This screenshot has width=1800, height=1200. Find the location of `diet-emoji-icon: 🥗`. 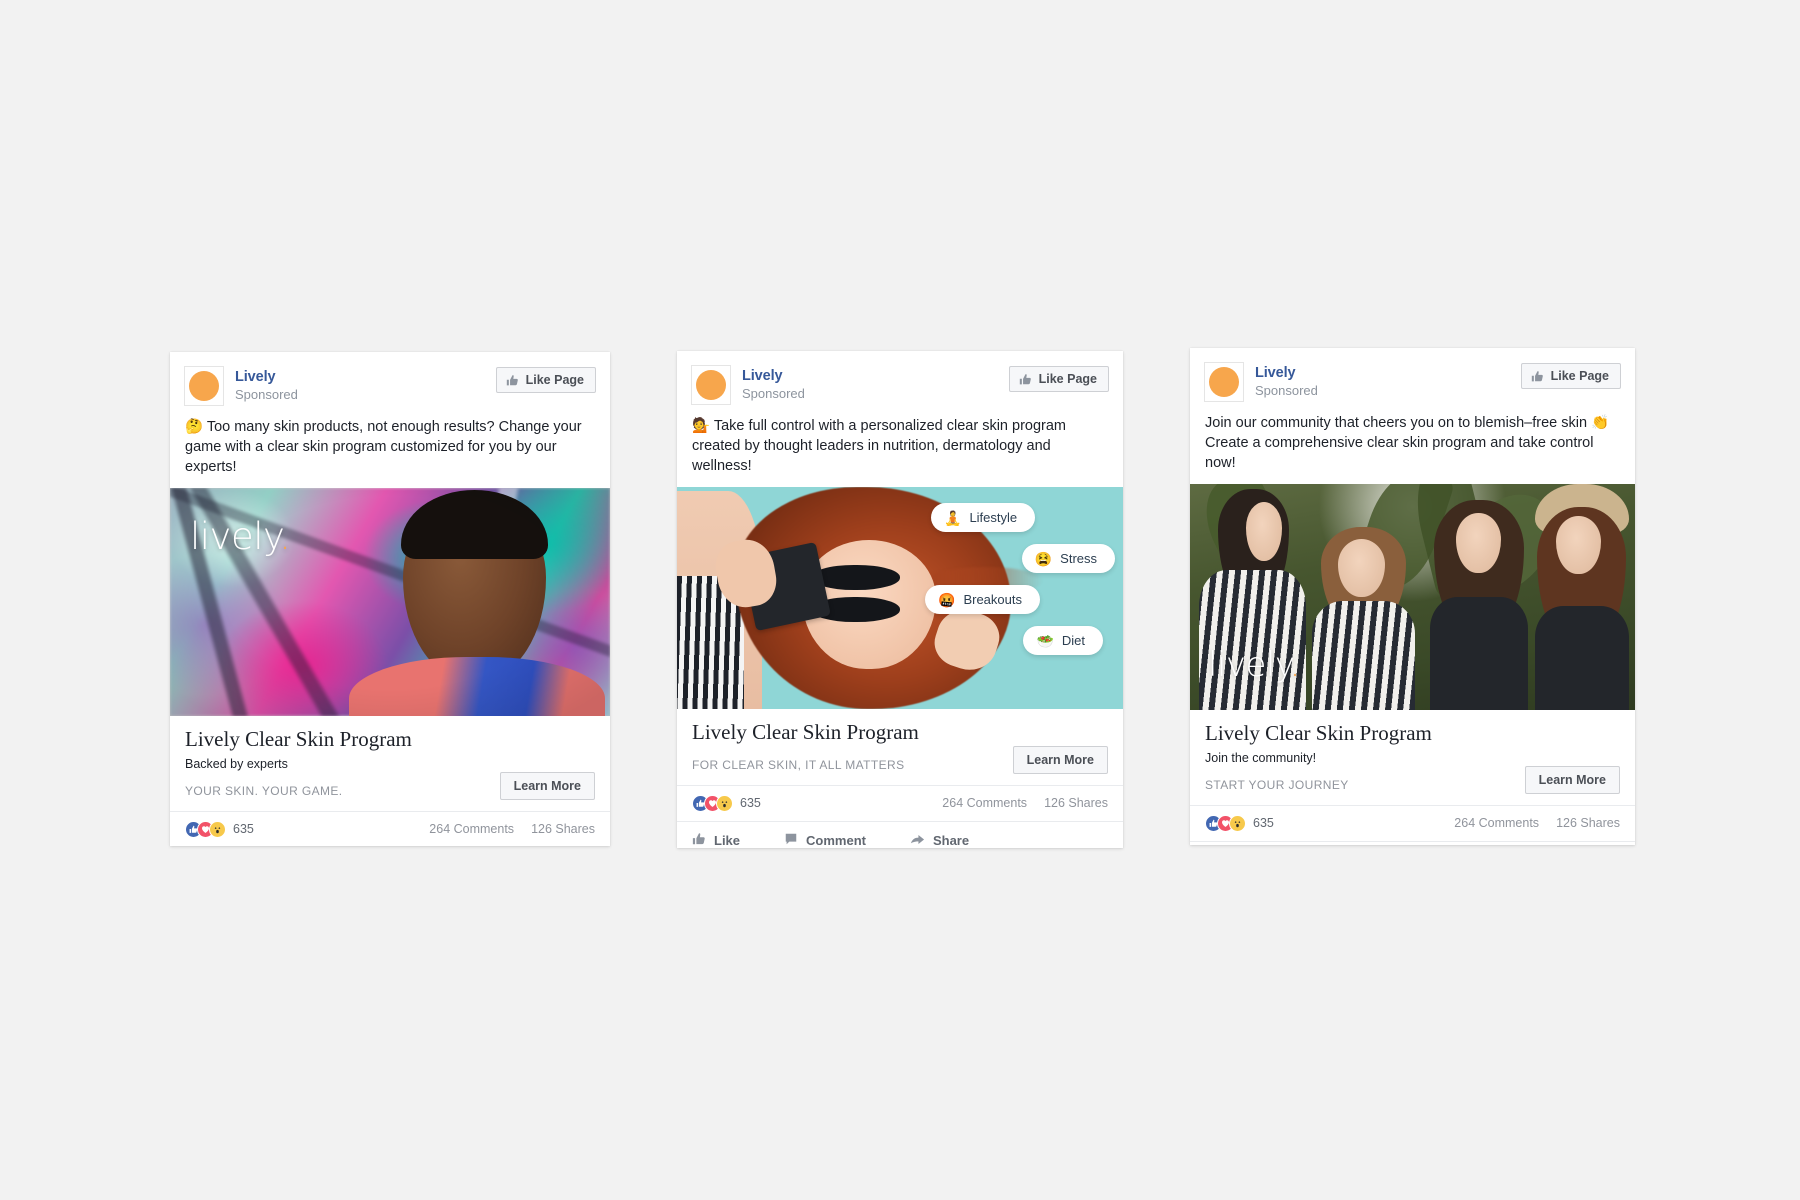

diet-emoji-icon: 🥗 is located at coordinates (1045, 640).